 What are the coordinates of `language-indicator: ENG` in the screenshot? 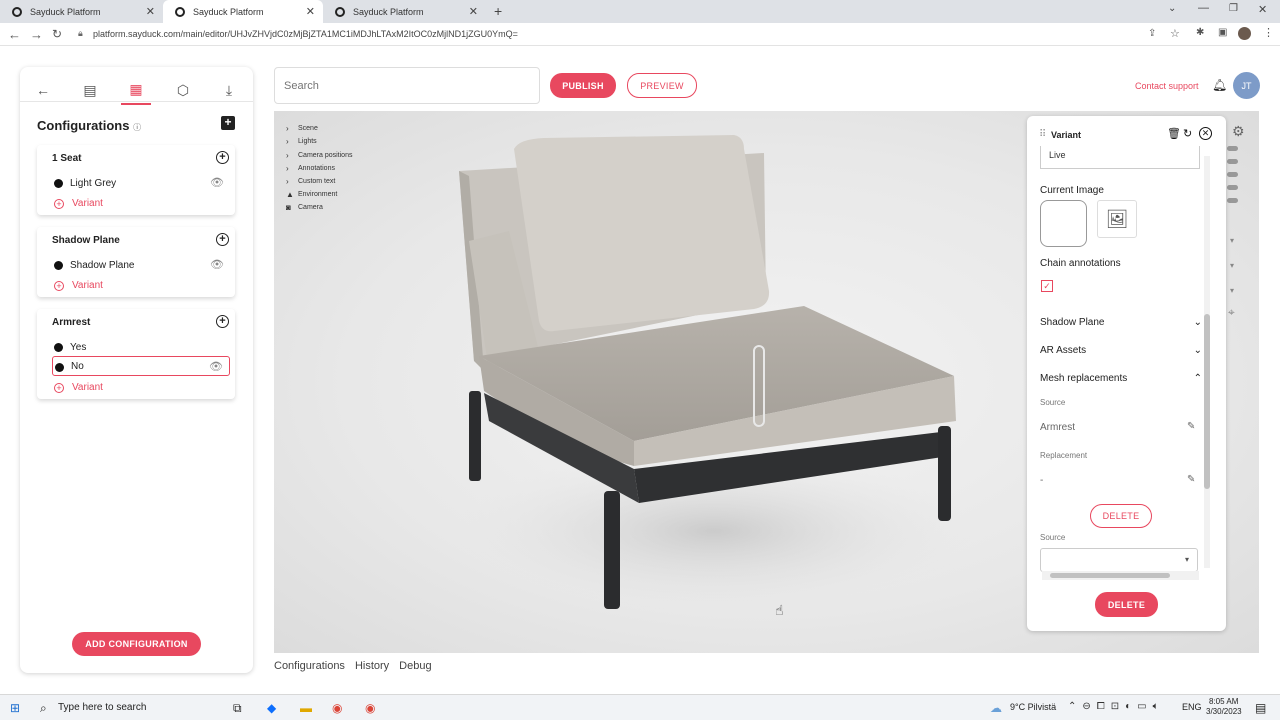 It's located at (1192, 707).